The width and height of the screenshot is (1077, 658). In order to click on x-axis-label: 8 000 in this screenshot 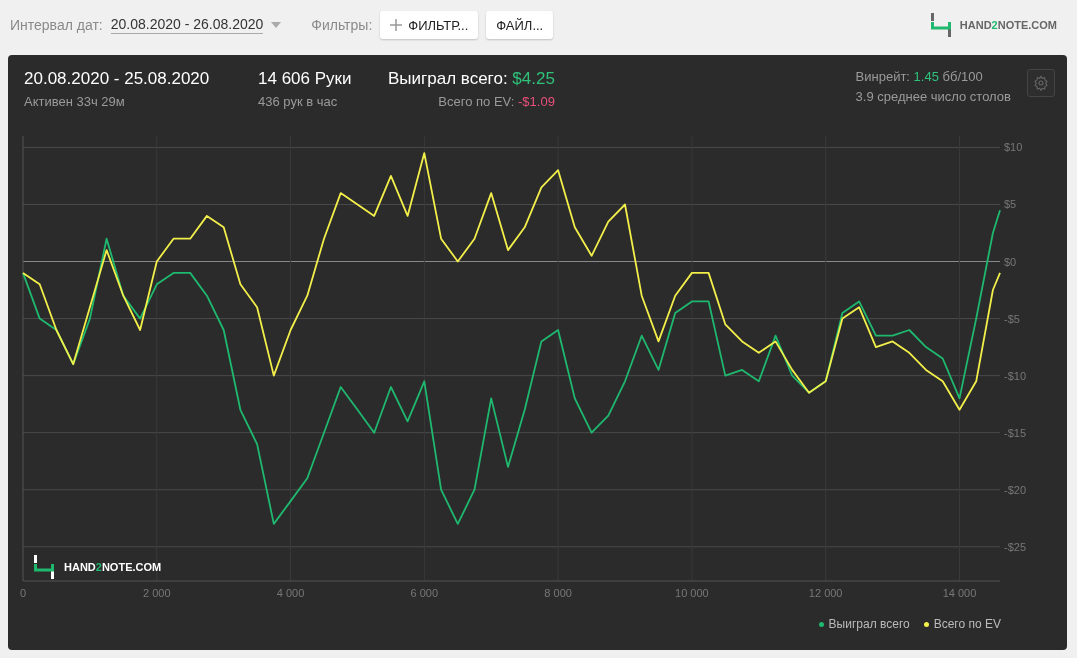, I will do `click(558, 593)`.